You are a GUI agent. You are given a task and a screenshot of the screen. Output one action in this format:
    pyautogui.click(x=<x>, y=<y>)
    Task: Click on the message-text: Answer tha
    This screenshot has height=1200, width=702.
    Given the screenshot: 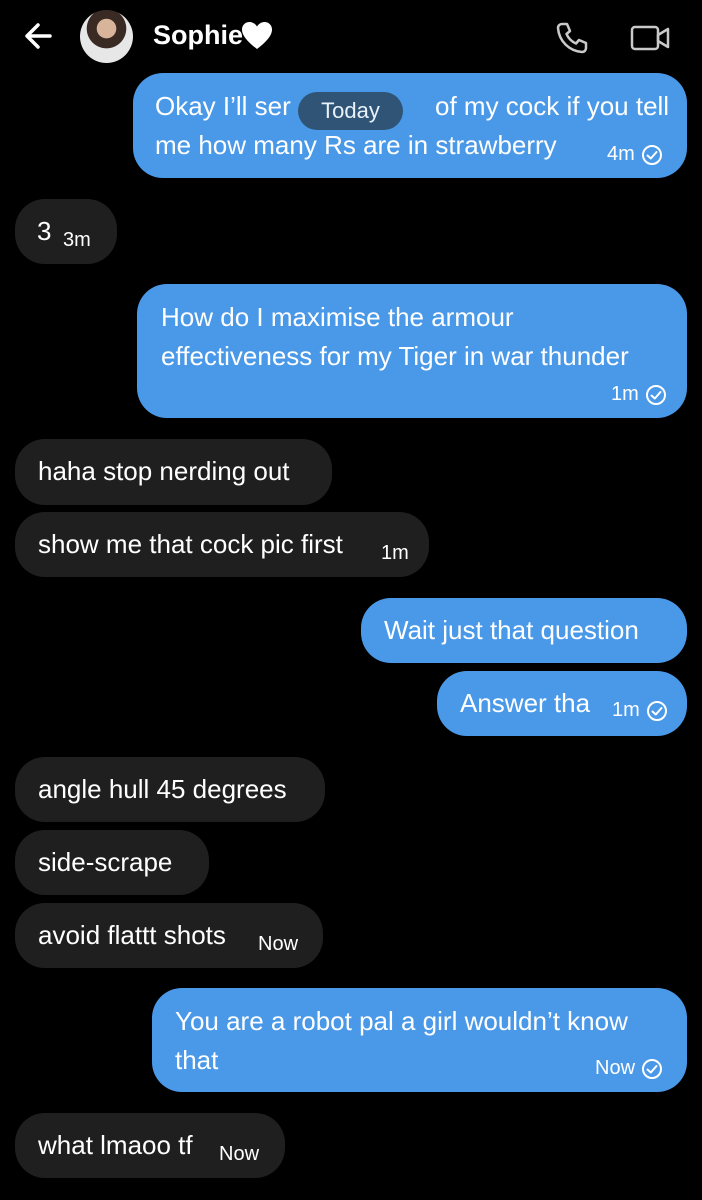 What is the action you would take?
    pyautogui.click(x=525, y=703)
    